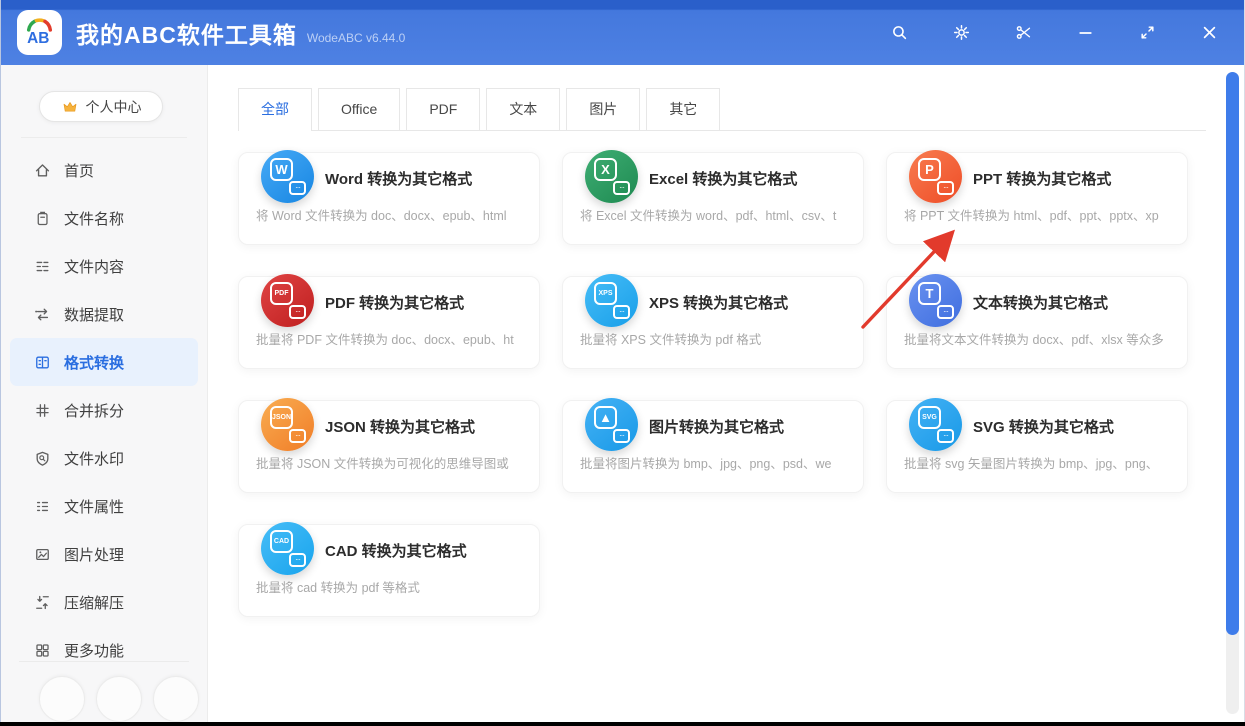 The image size is (1245, 726). What do you see at coordinates (42, 170) in the screenshot?
I see `home-icon` at bounding box center [42, 170].